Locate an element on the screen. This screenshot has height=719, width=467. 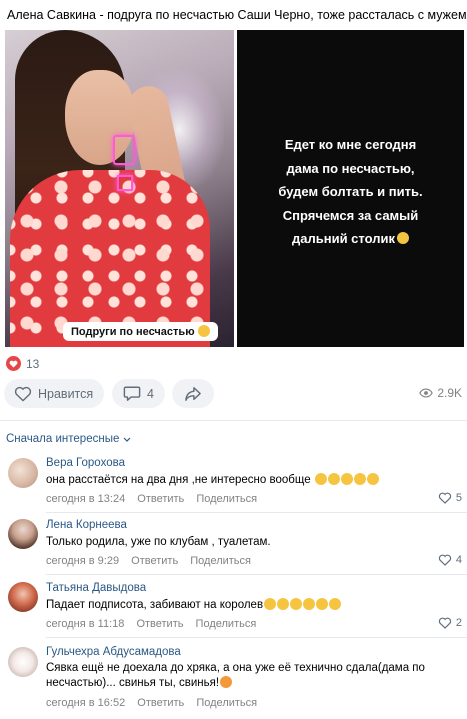
story-line: дама по несчастью, is located at coordinates (350, 168).